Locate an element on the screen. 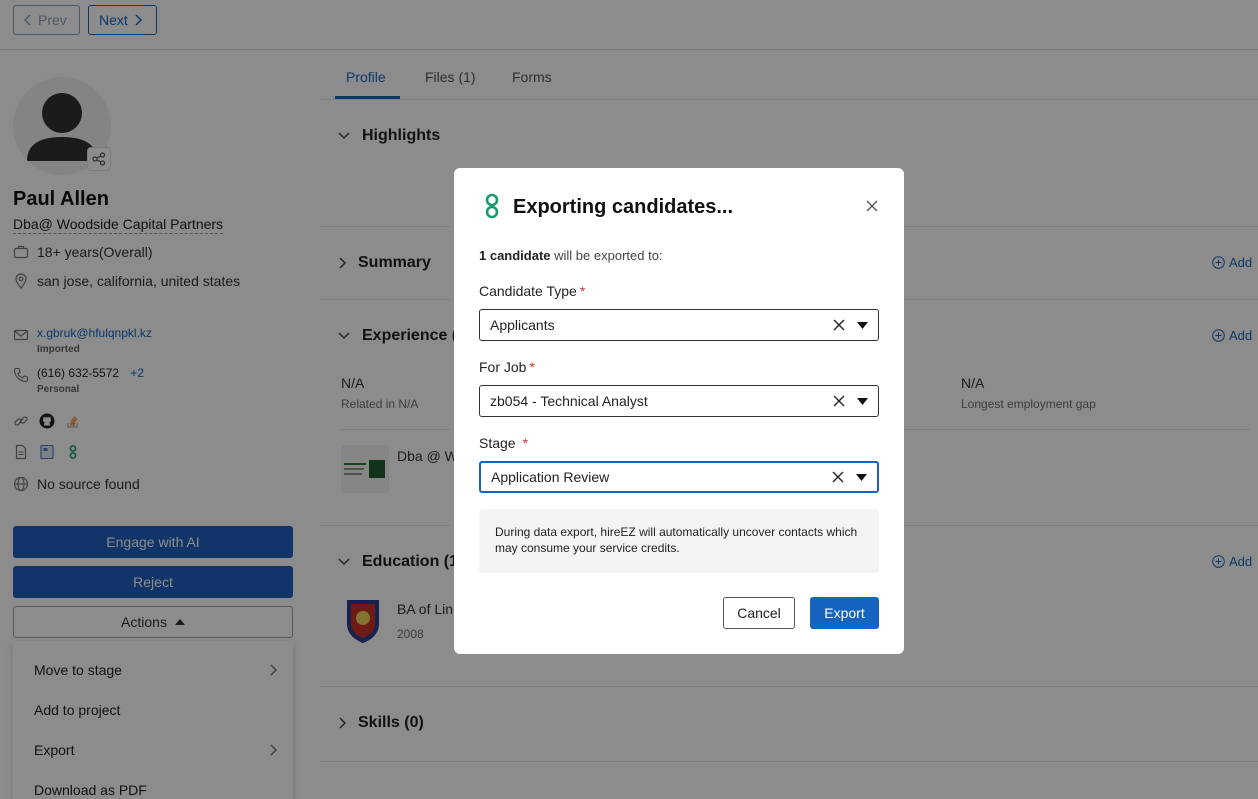 The height and width of the screenshot is (799, 1258). job-label: For Job * is located at coordinates (507, 367).